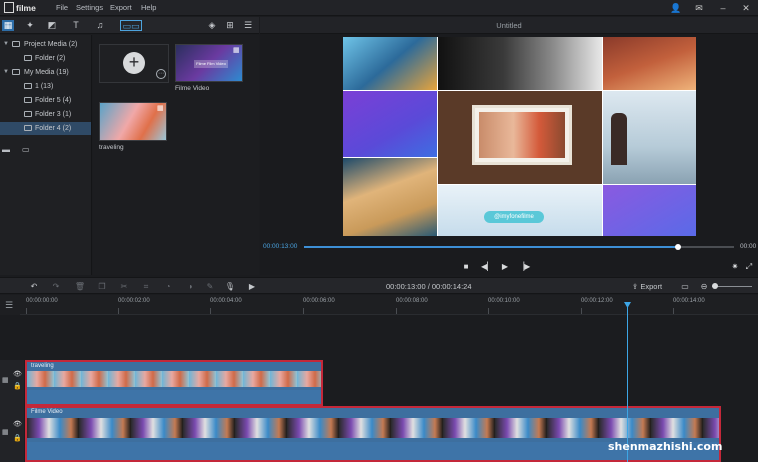 The height and width of the screenshot is (462, 758). I want to click on clip-name: Filme Video, so click(47, 412).